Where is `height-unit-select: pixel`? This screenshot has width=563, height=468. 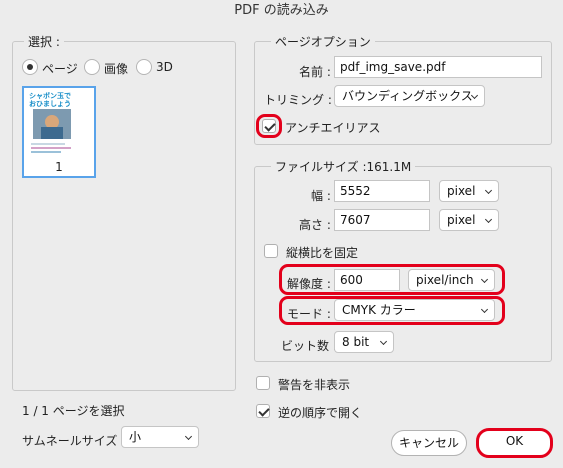 height-unit-select: pixel is located at coordinates (469, 220).